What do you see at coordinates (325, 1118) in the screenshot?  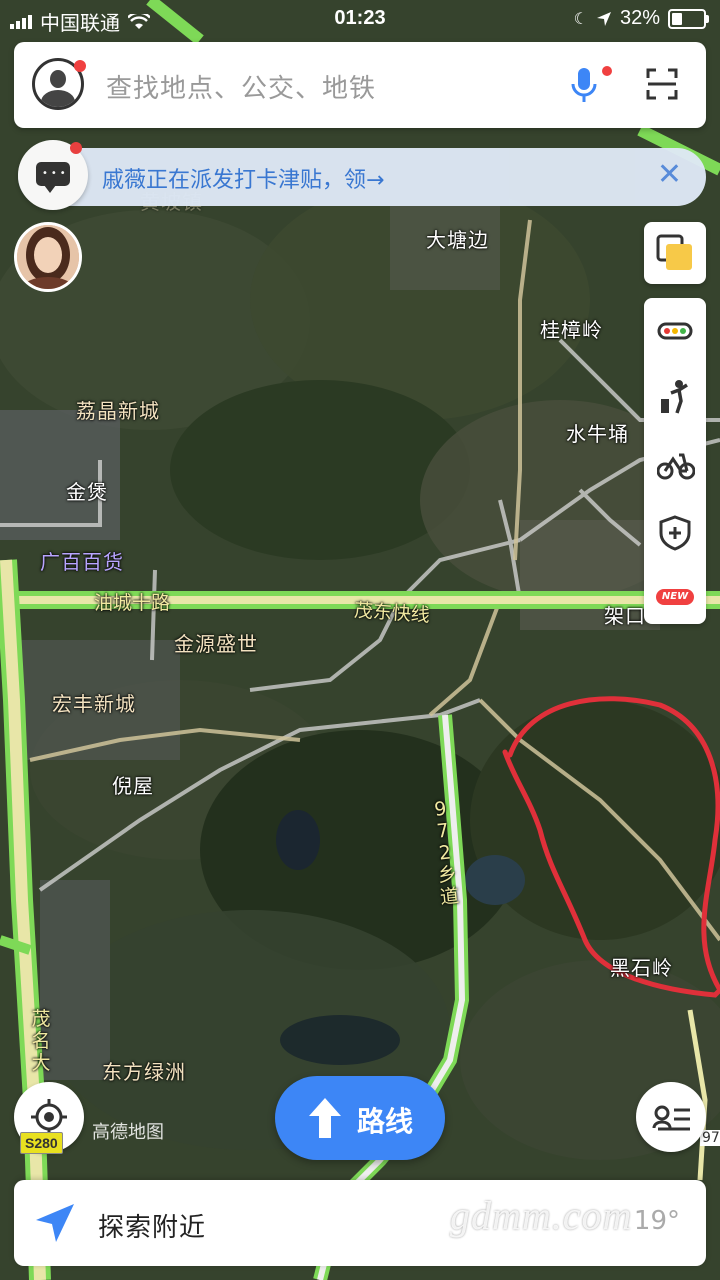 I see `route-arrow-icon` at bounding box center [325, 1118].